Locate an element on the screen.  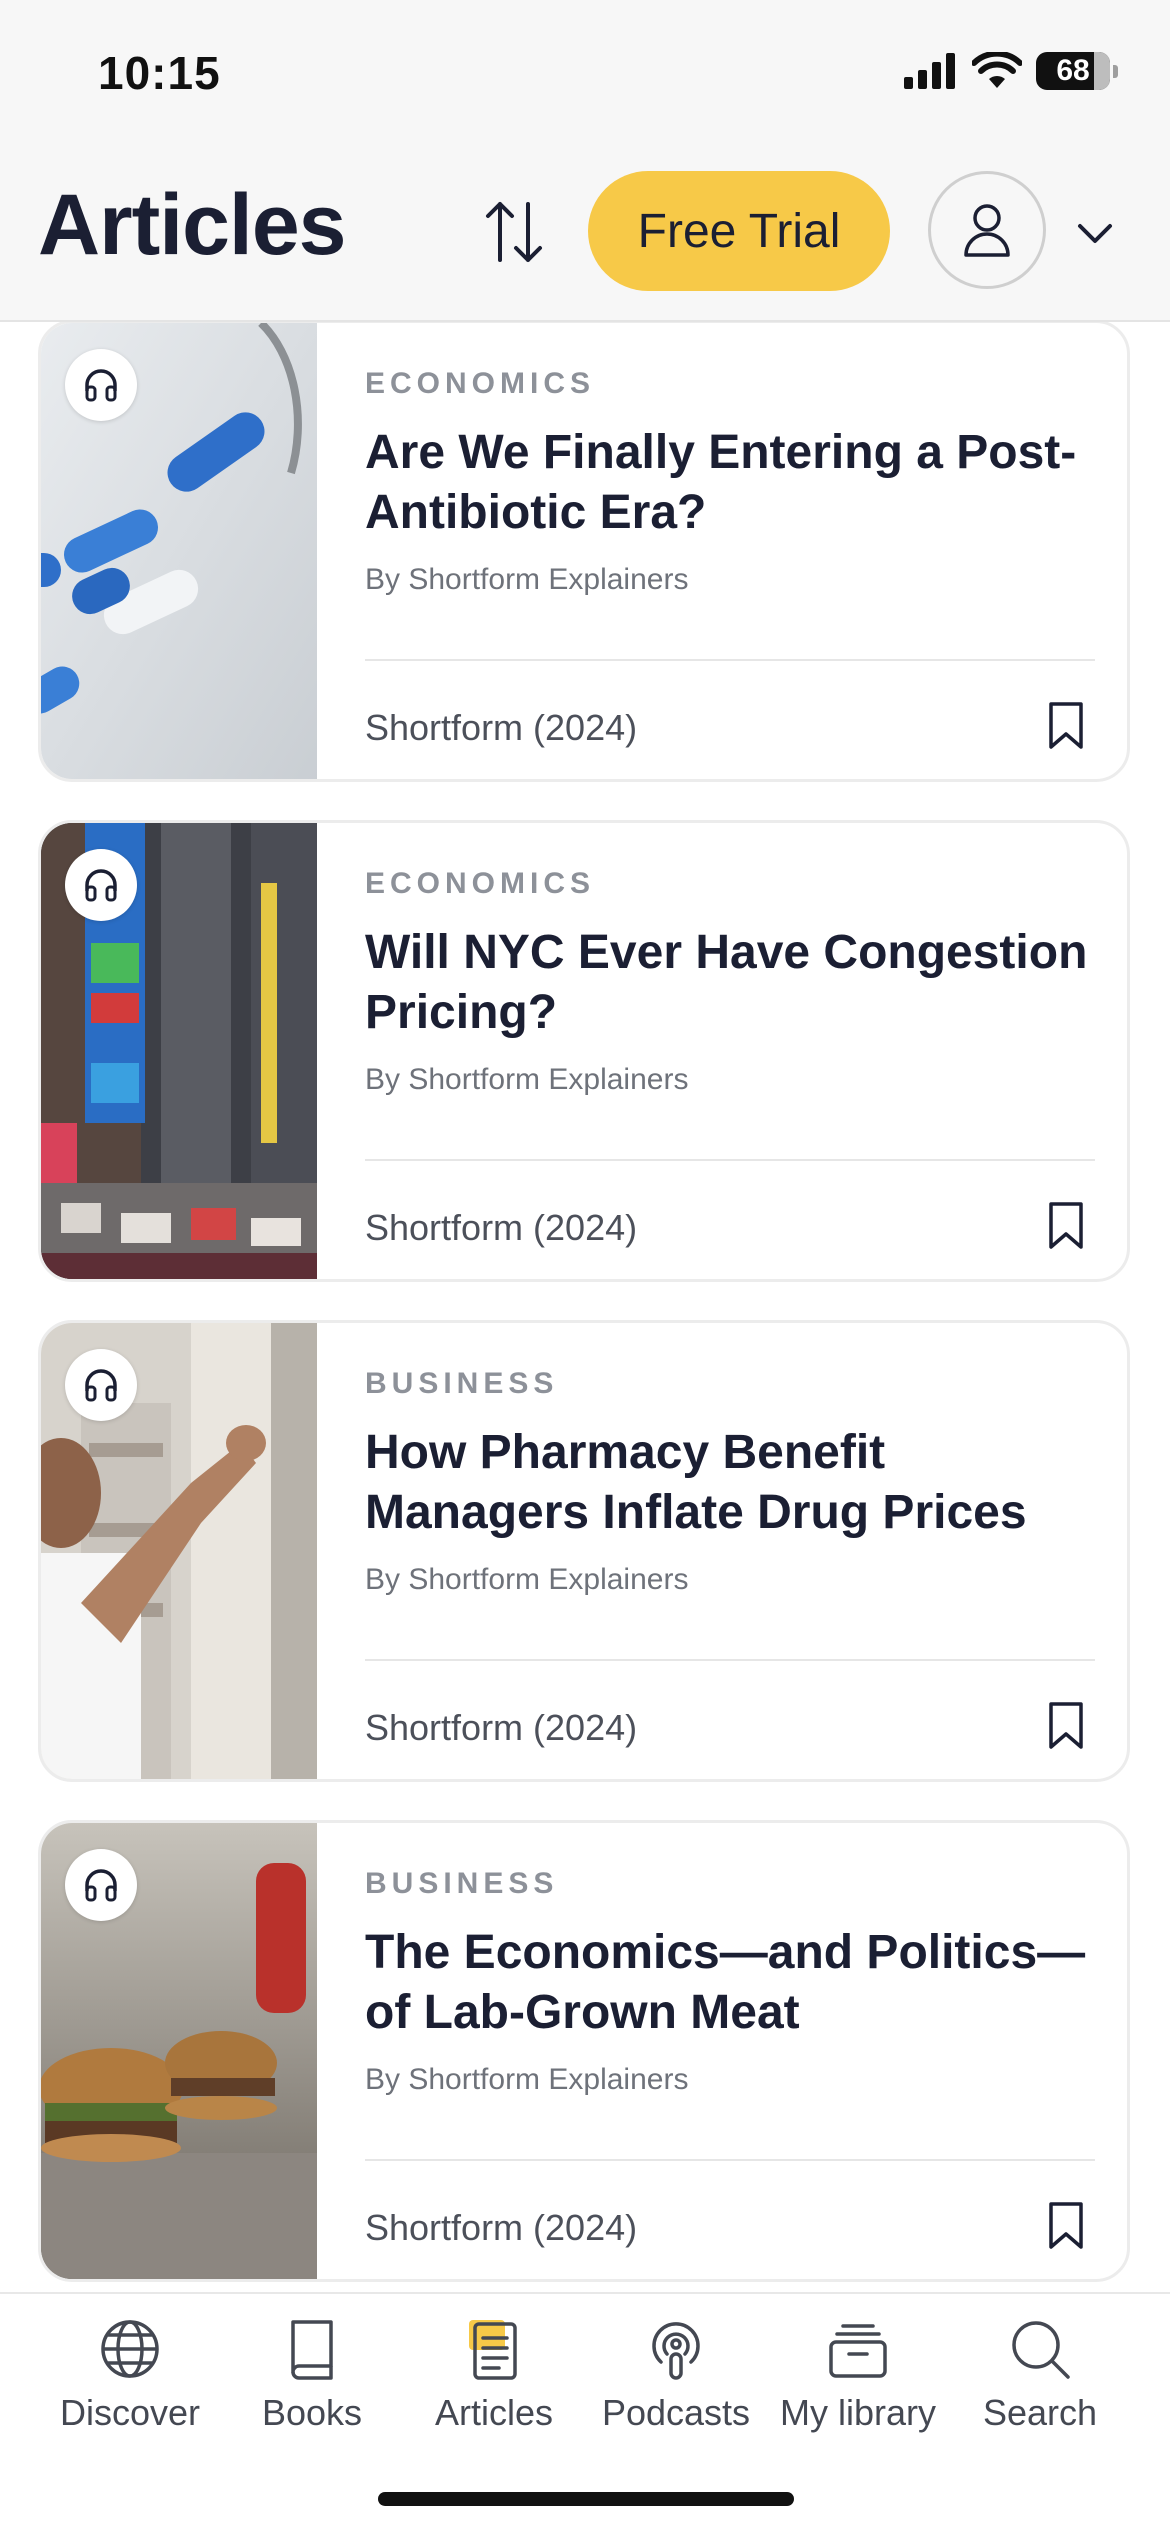
status-icons: 68 is located at coordinates (1011, 71).